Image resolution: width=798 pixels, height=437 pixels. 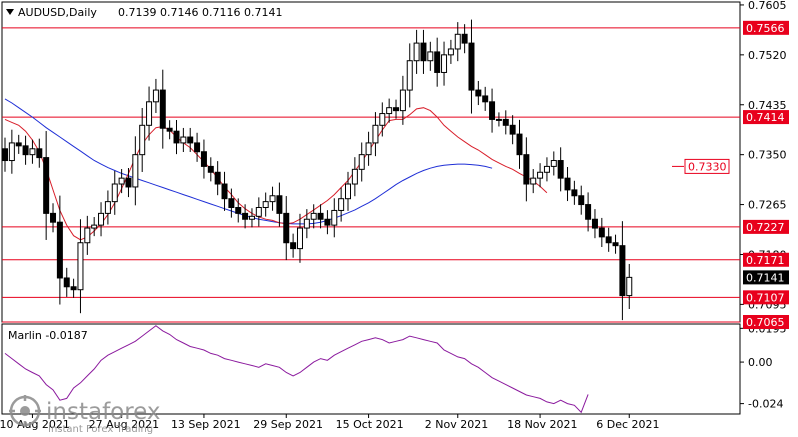 What do you see at coordinates (200, 12) in the screenshot?
I see `ohlc-label: 0.7139 0.7146 0.7116 0.7141` at bounding box center [200, 12].